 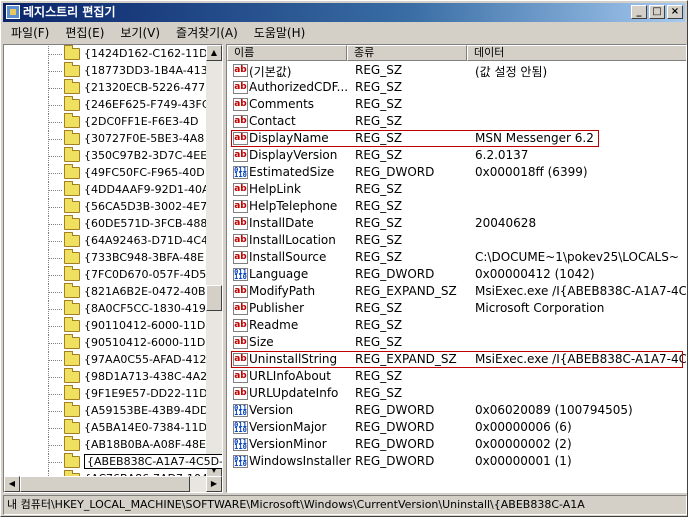 I want to click on tree-vertical-scrollbar: ▲ ▼, so click(x=214, y=261).